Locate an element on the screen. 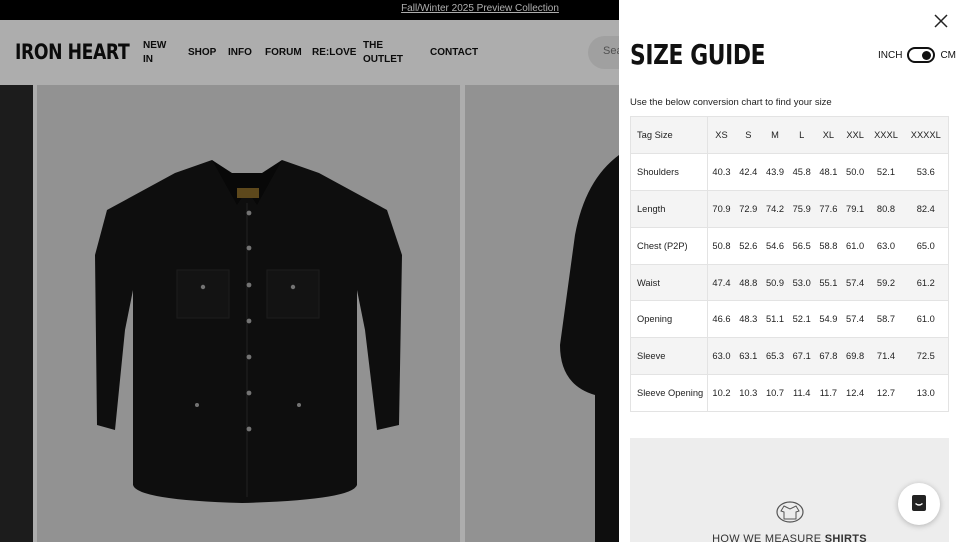 This screenshot has height=542, width=960. measurement-value: 50.0 is located at coordinates (855, 172).